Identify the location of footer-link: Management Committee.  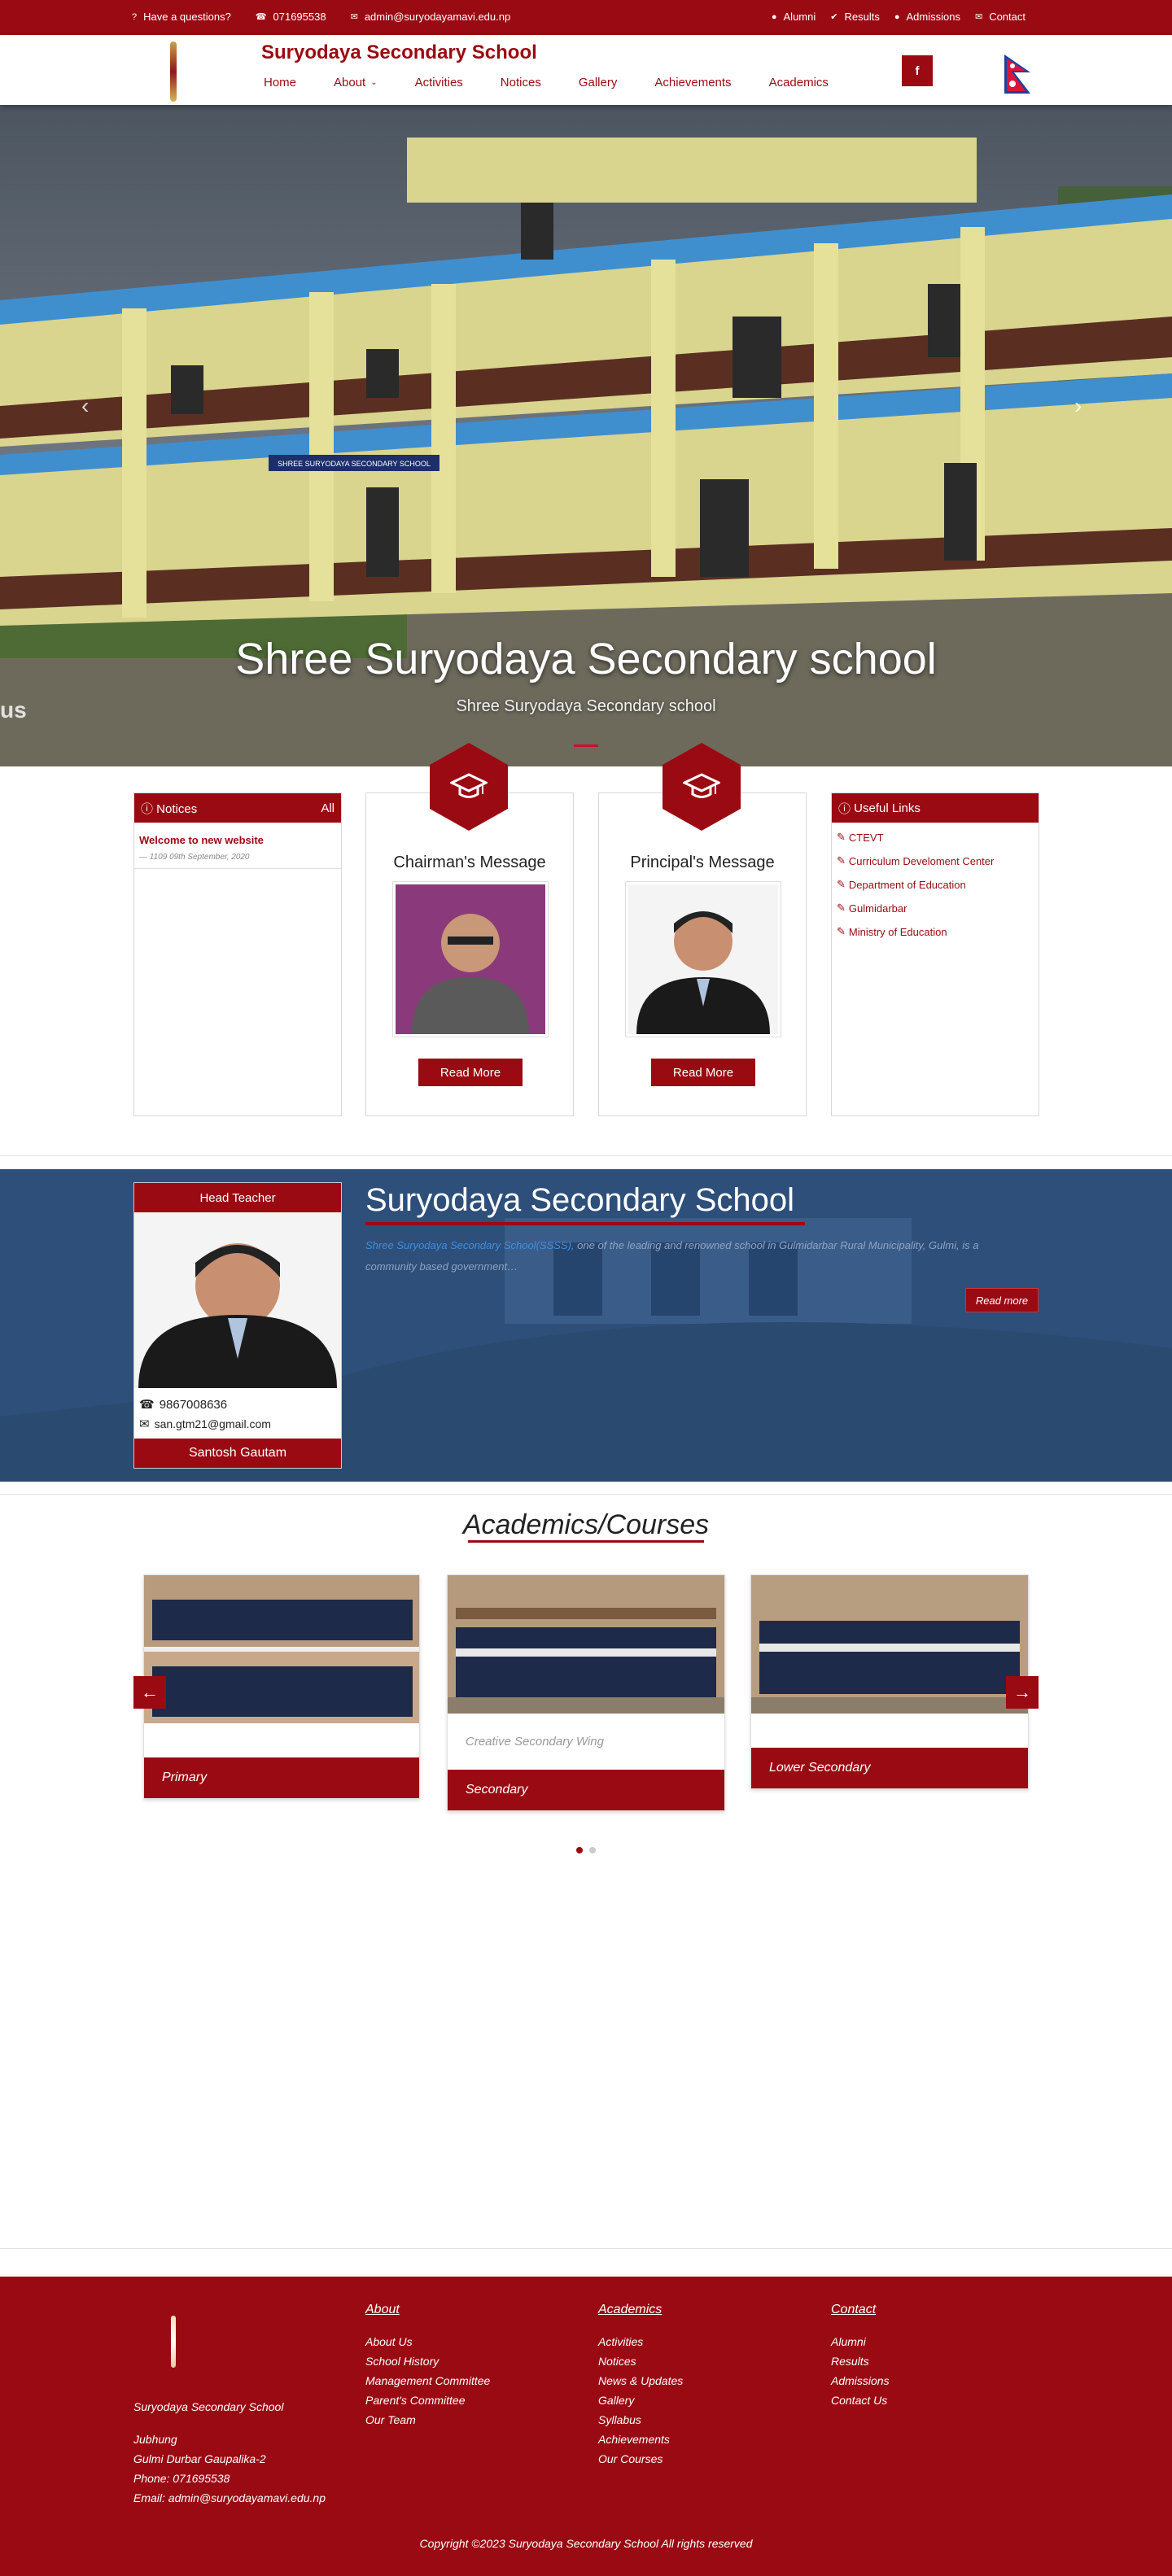
(427, 2380).